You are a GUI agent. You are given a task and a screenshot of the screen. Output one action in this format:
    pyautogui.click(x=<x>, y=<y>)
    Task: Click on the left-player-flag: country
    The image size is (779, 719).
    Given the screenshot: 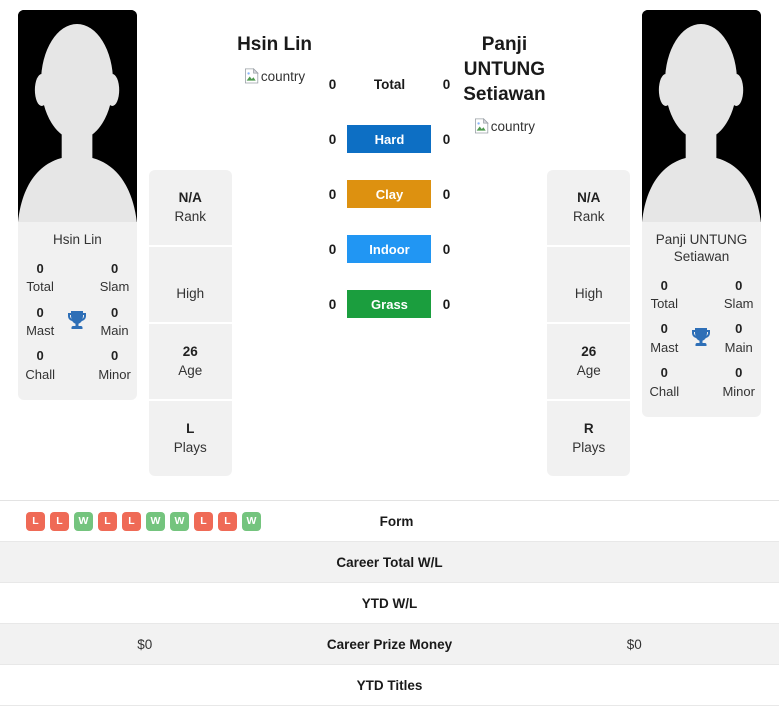 What is the action you would take?
    pyautogui.click(x=274, y=76)
    